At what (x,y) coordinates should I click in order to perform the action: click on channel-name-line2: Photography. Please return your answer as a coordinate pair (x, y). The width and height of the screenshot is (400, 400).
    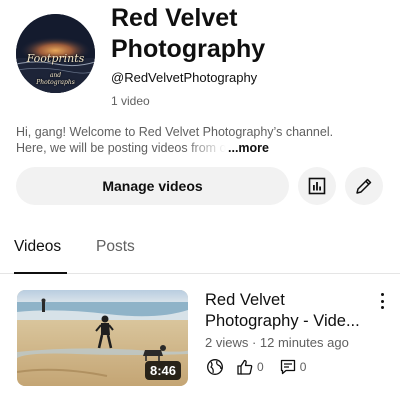
    Looking at the image, I should click on (188, 49).